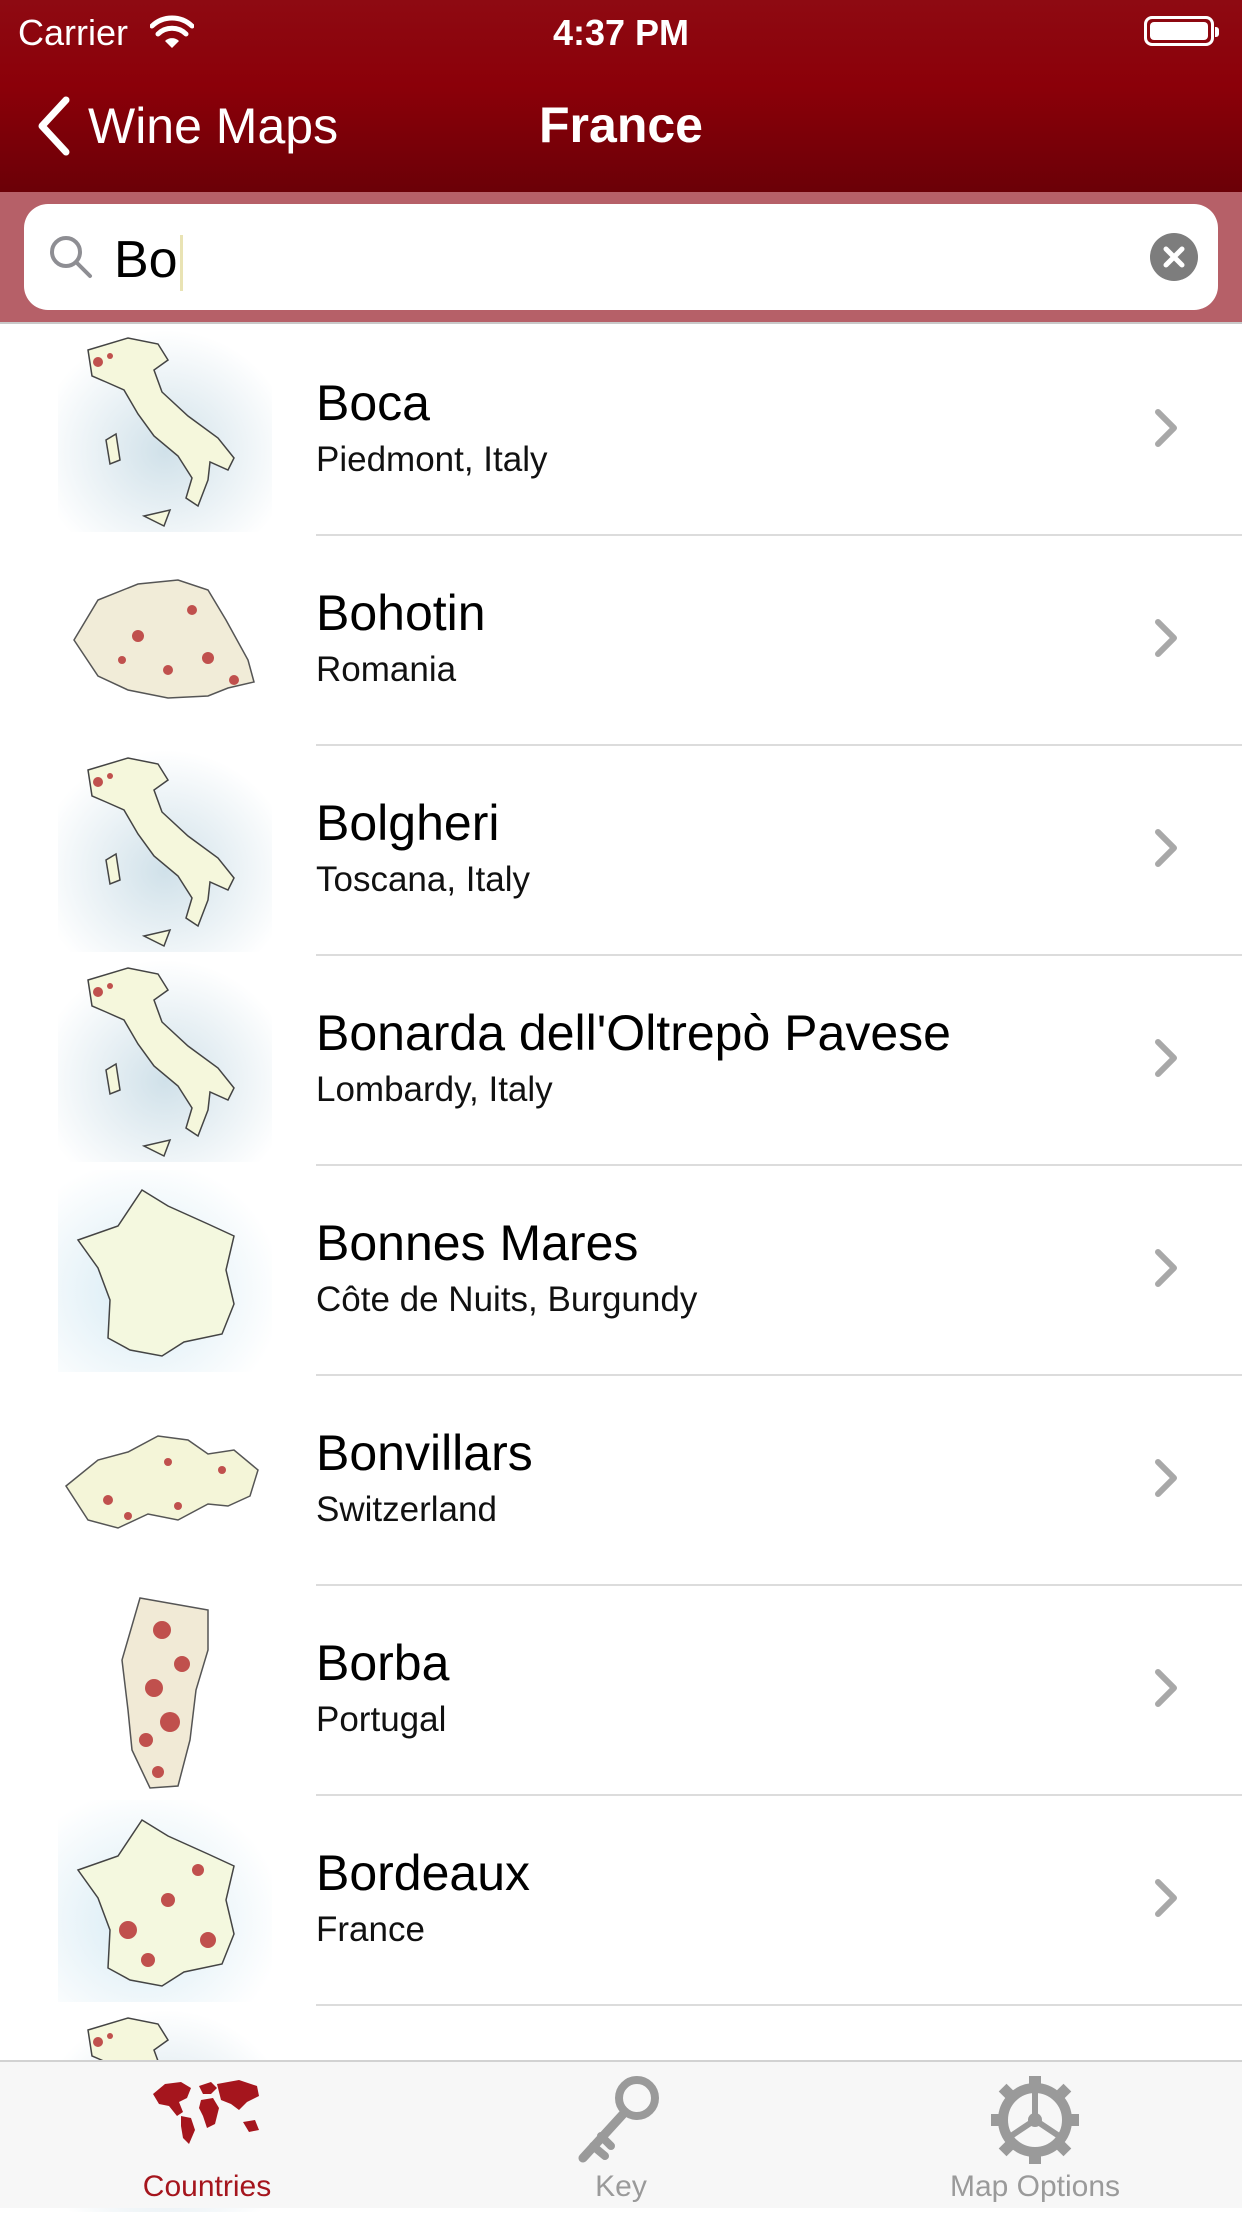  I want to click on list-item: Bolgheri Toscana, Italy, so click(621, 851).